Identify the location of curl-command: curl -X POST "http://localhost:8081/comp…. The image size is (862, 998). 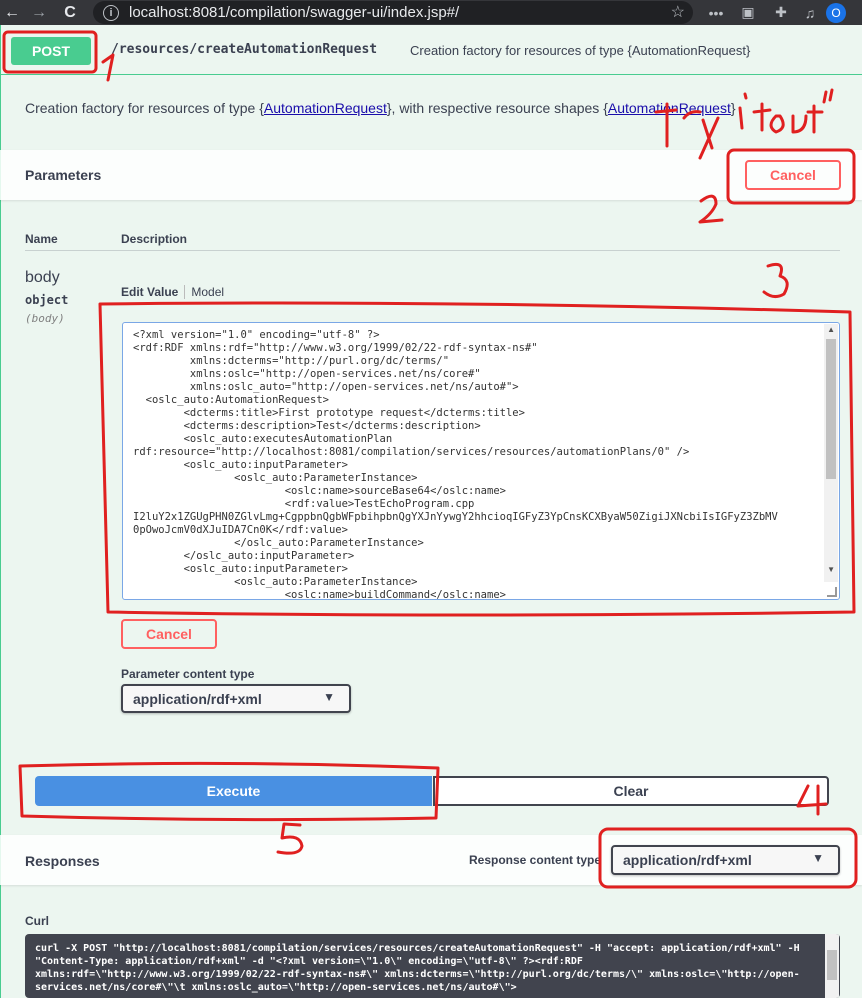
(425, 968).